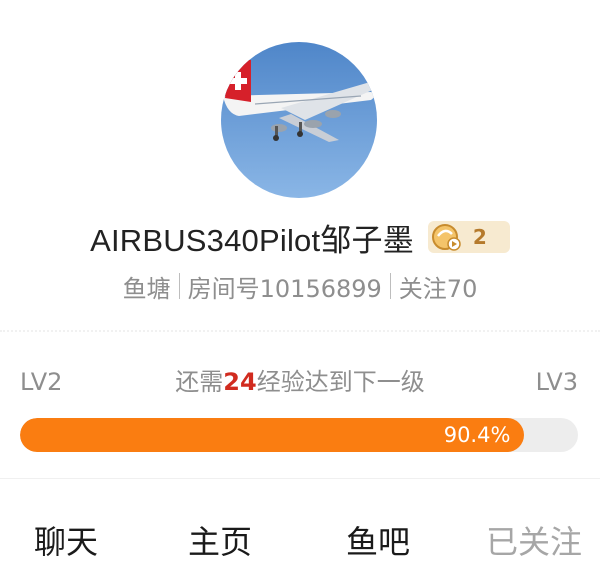  I want to click on progress-percent: 90.4%, so click(477, 435).